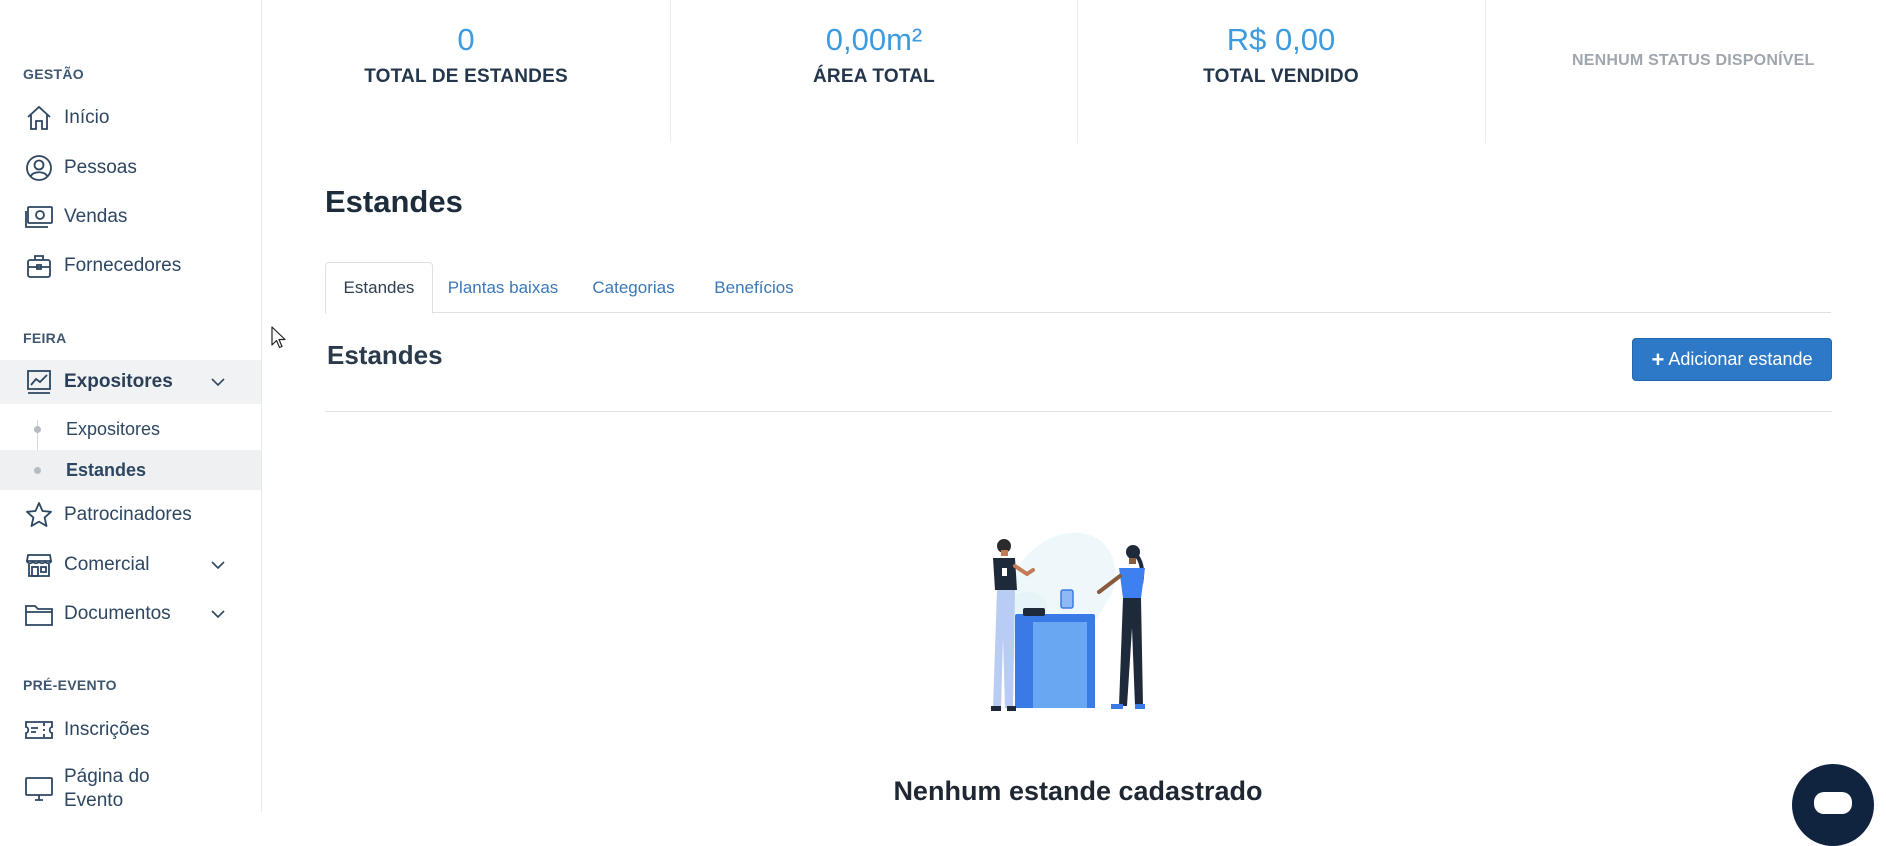 The height and width of the screenshot is (846, 1886). I want to click on user-circle-icon, so click(39, 168).